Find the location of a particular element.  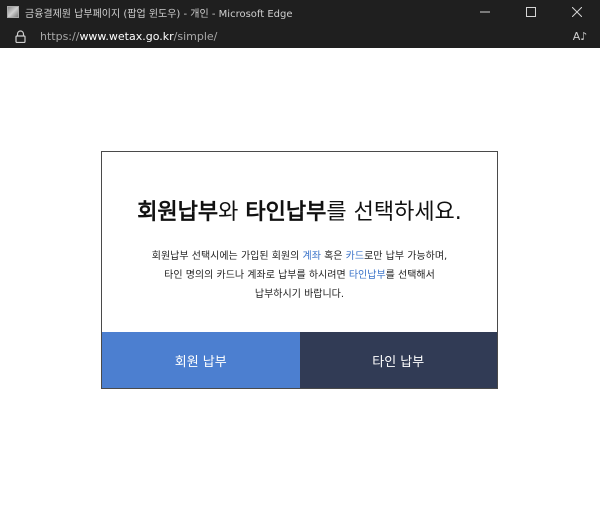

url-text: https://www.wetax.go.kr/simple/ is located at coordinates (128, 36).